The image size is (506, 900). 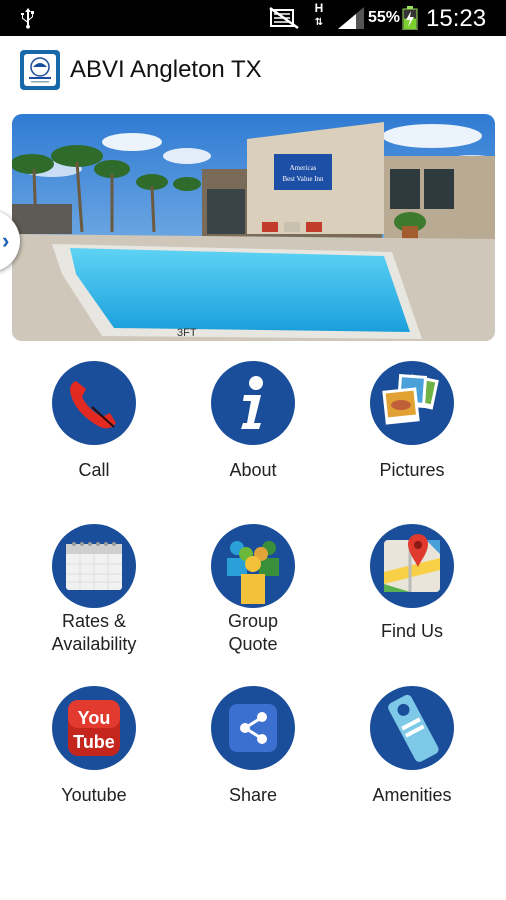 What do you see at coordinates (303, 179) in the screenshot?
I see `svg-text: Best Value Inn` at bounding box center [303, 179].